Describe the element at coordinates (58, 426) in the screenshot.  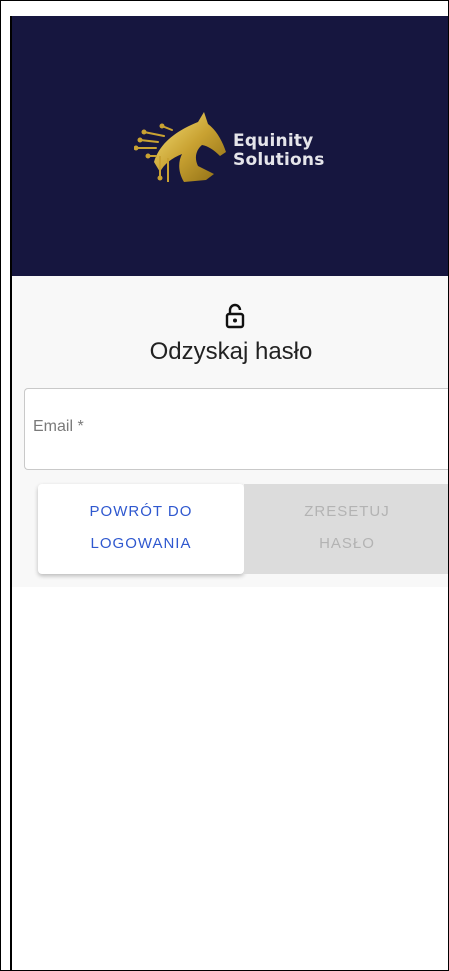
I see `email-field-label: Email *` at that location.